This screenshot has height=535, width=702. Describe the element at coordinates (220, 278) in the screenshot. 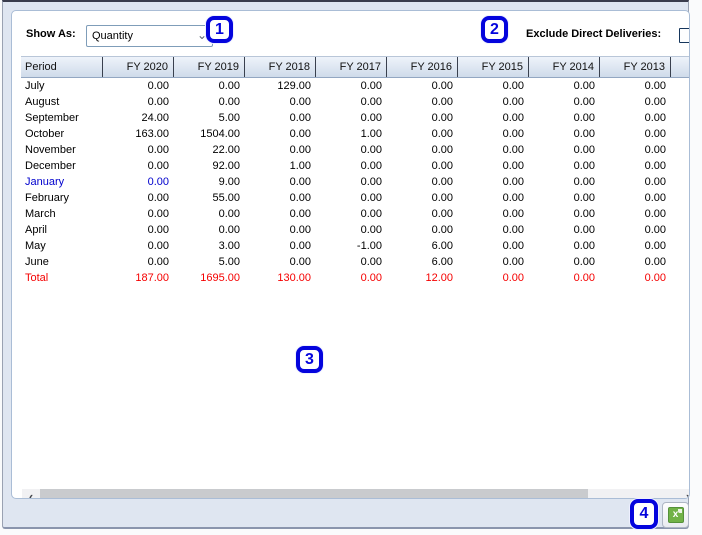

I see `row-value-fy-1: 1695.00` at that location.